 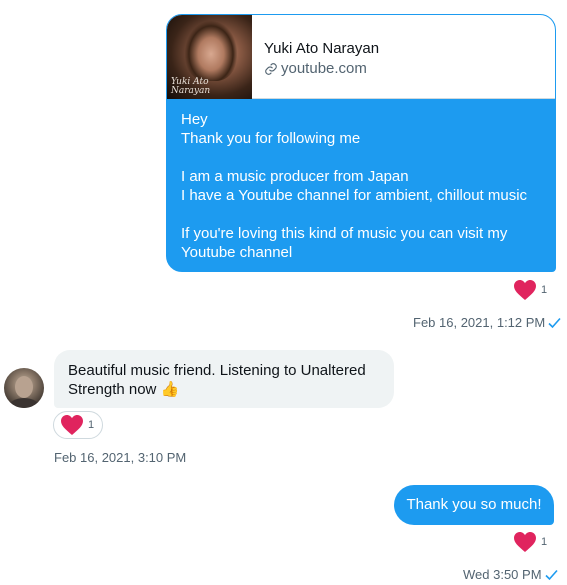 What do you see at coordinates (322, 48) in the screenshot?
I see `link-title: Yuki Ato Narayan` at bounding box center [322, 48].